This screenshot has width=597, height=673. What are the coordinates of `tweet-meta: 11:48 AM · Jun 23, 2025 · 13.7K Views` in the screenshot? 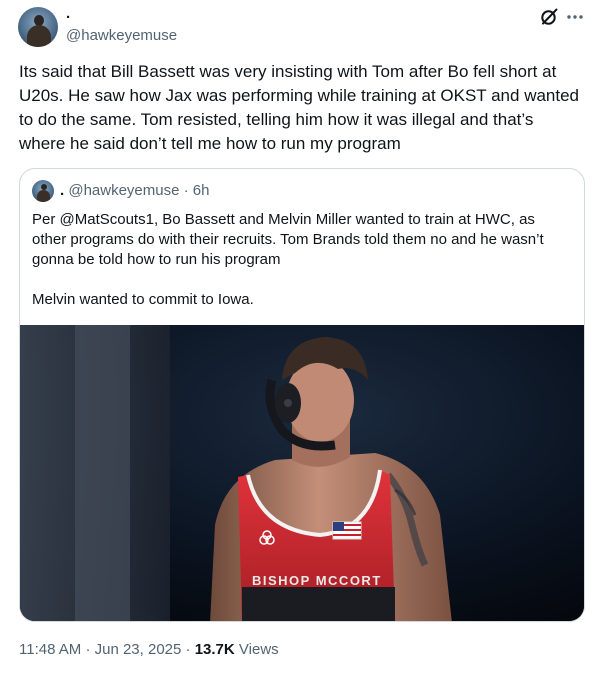 It's located at (149, 650).